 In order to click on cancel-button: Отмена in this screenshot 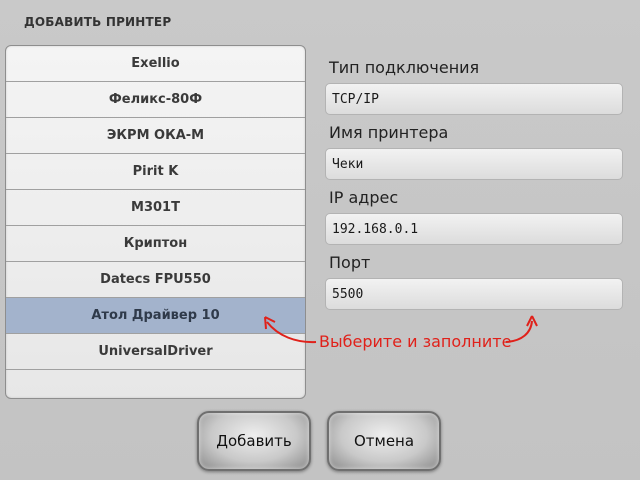, I will do `click(384, 441)`.